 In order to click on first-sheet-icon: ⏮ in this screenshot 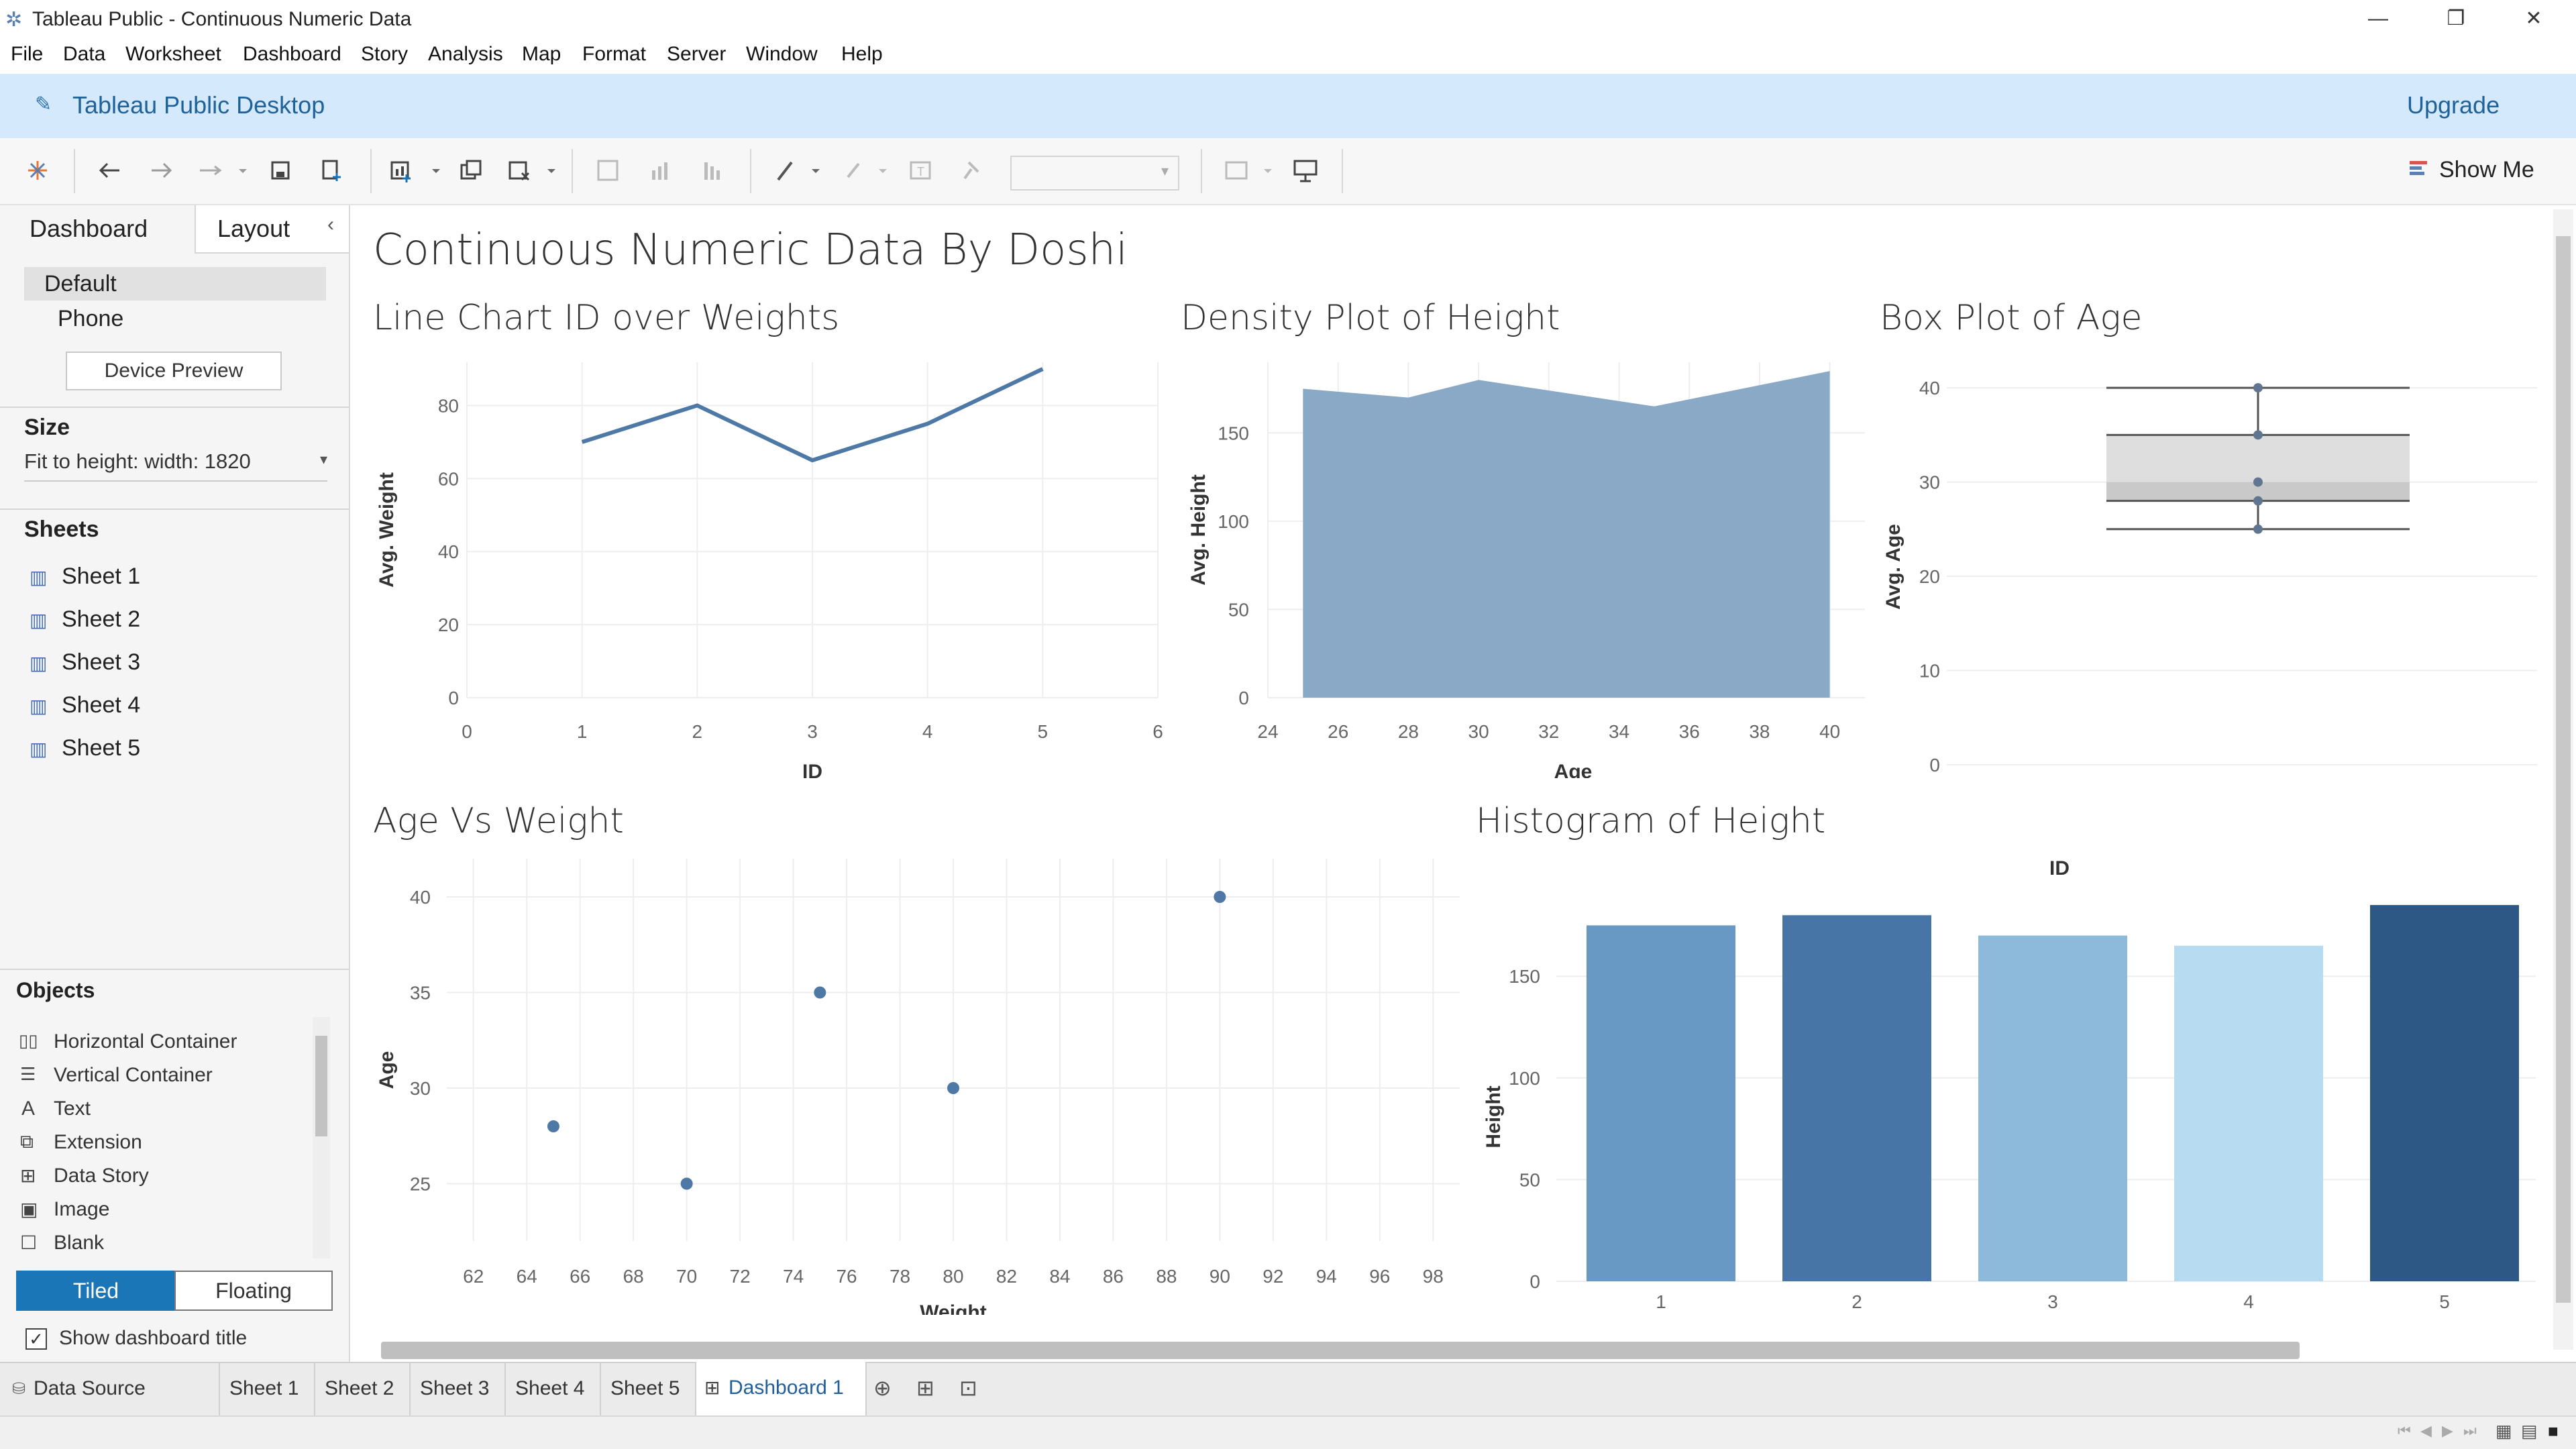, I will do `click(2404, 1431)`.